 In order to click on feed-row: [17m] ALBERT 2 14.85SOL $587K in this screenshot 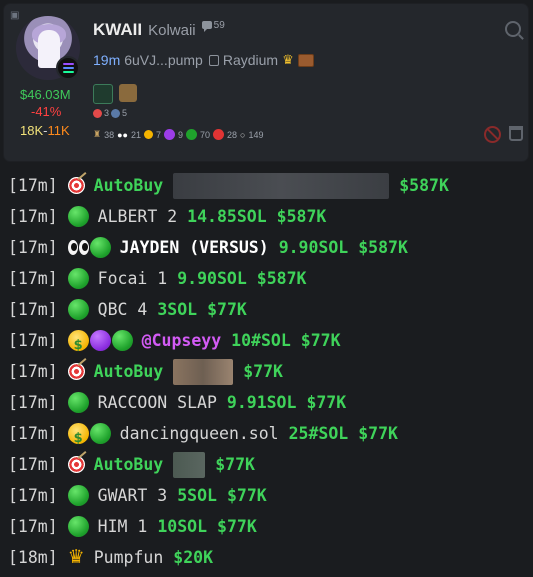, I will do `click(266, 216)`.